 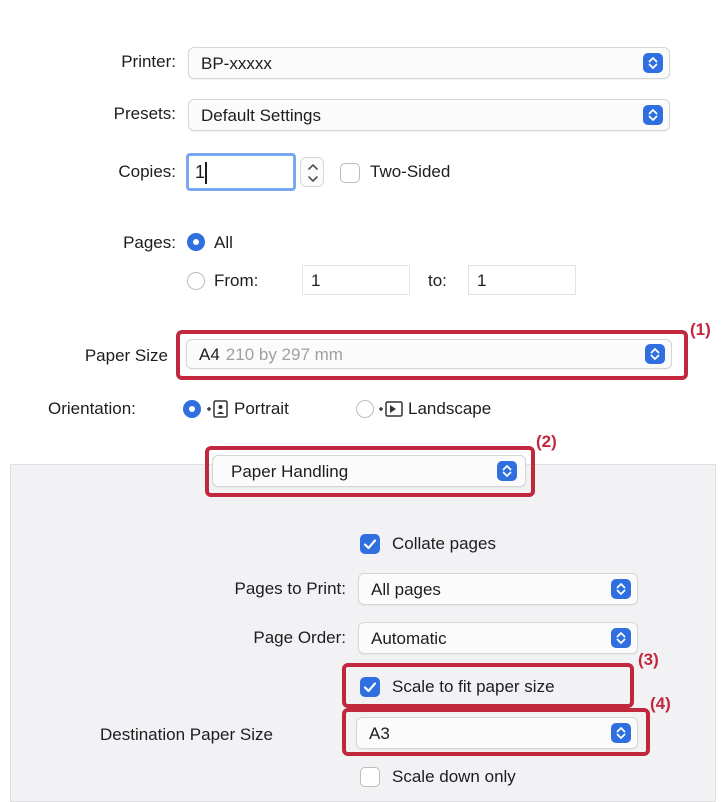 I want to click on page-order-value: Automatic, so click(x=409, y=638).